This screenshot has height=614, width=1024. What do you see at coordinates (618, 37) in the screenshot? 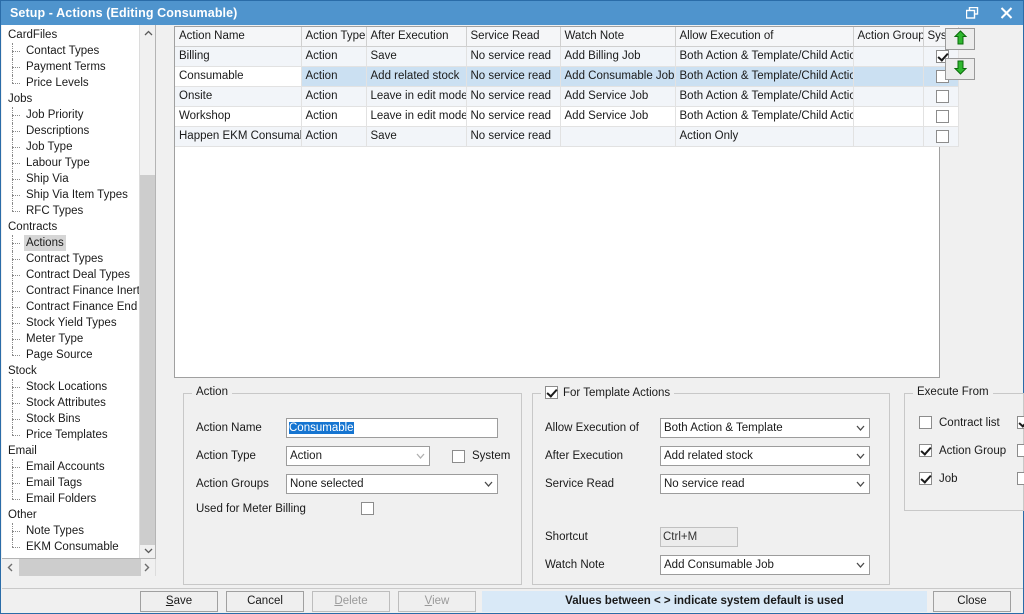
I see `column-header-watch-note: Watch Note` at bounding box center [618, 37].